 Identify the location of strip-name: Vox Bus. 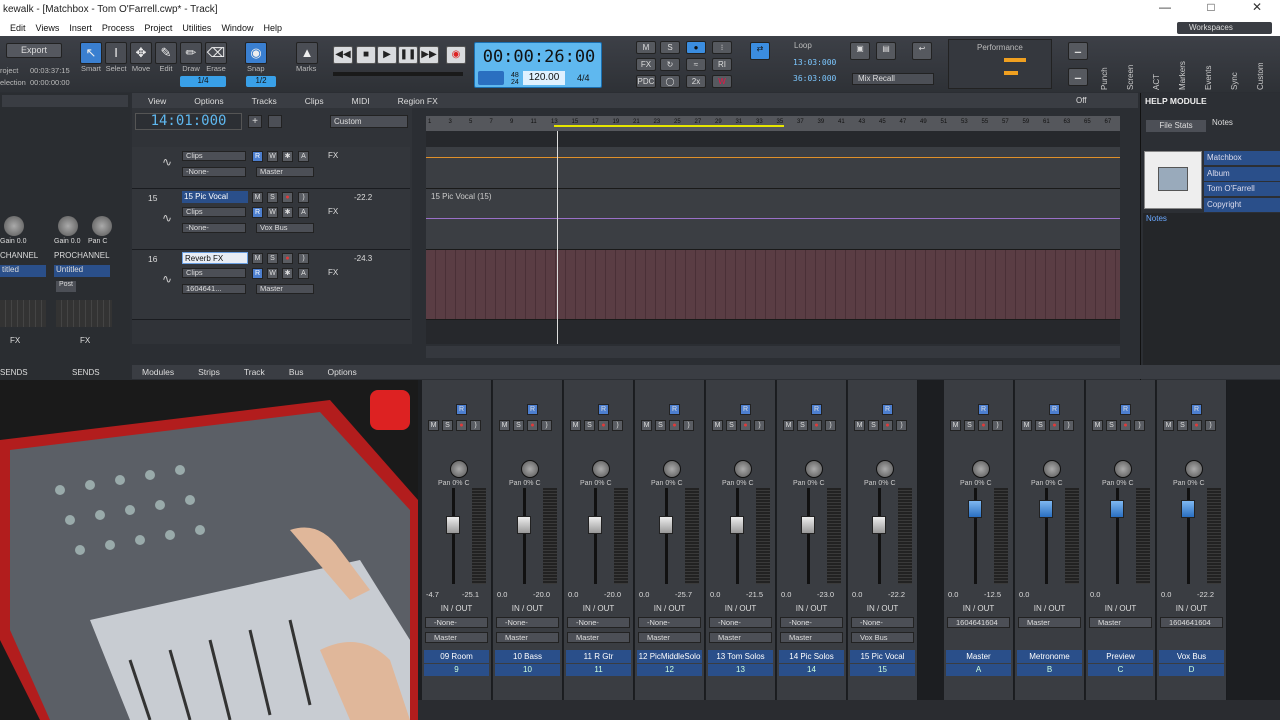
(1191, 656).